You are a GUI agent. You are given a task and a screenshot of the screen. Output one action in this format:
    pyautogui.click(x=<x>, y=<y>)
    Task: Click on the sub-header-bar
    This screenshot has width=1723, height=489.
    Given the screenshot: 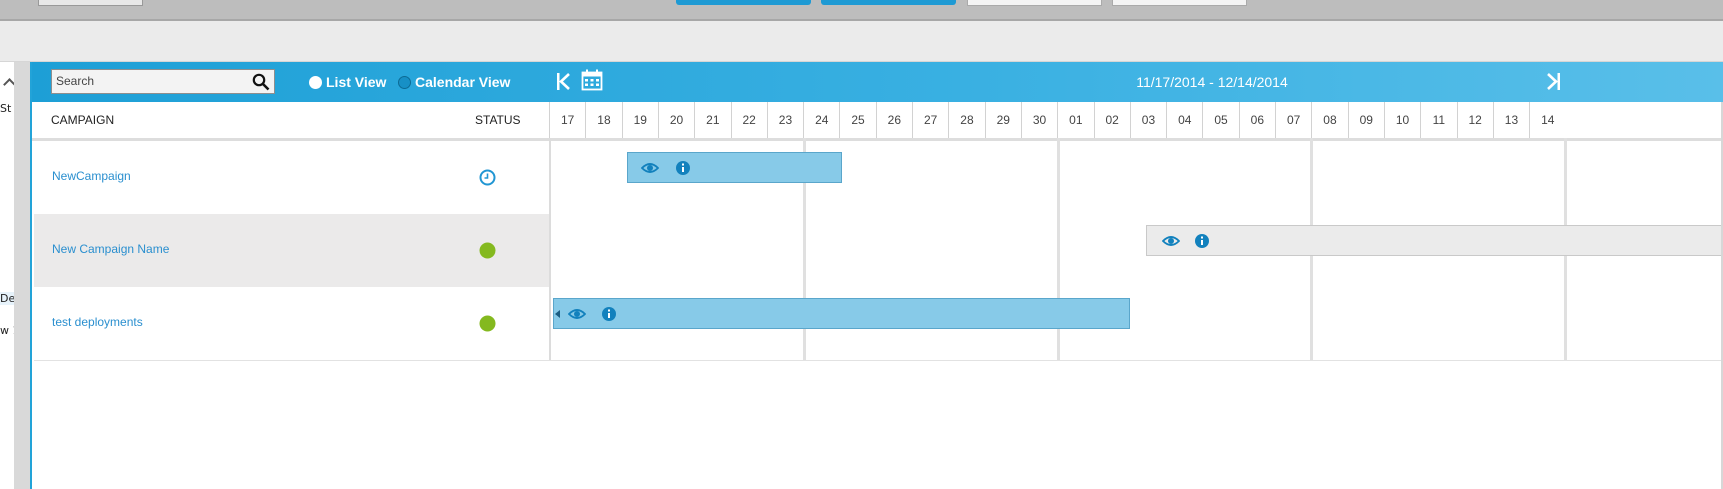 What is the action you would take?
    pyautogui.click(x=861, y=41)
    